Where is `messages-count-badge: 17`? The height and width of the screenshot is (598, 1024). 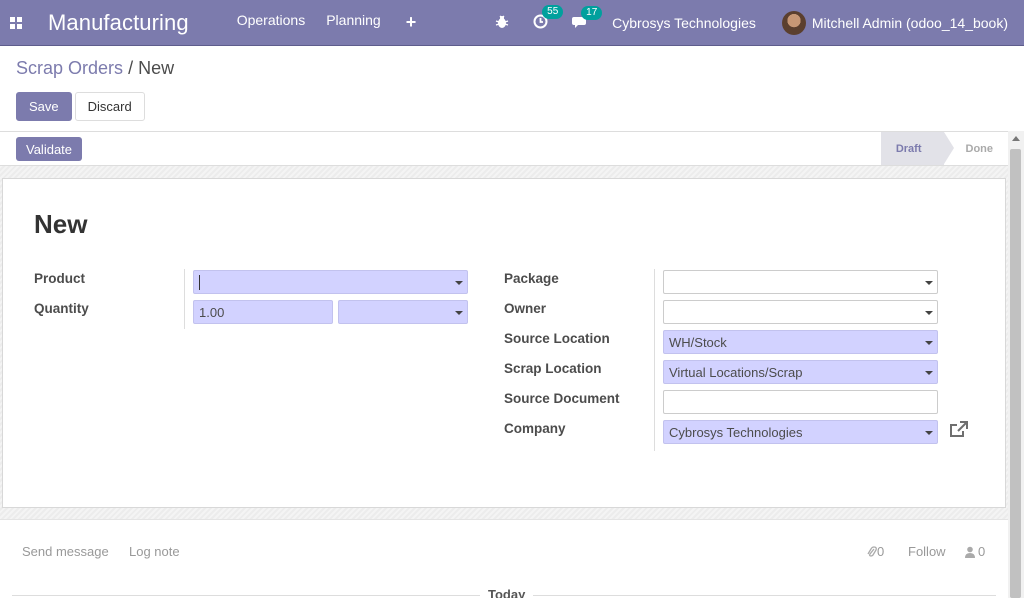
messages-count-badge: 17 is located at coordinates (592, 12).